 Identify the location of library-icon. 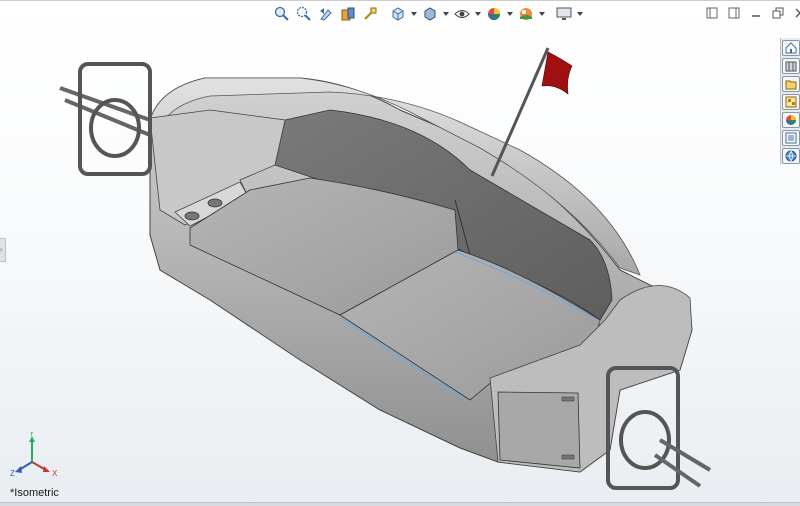
(791, 66).